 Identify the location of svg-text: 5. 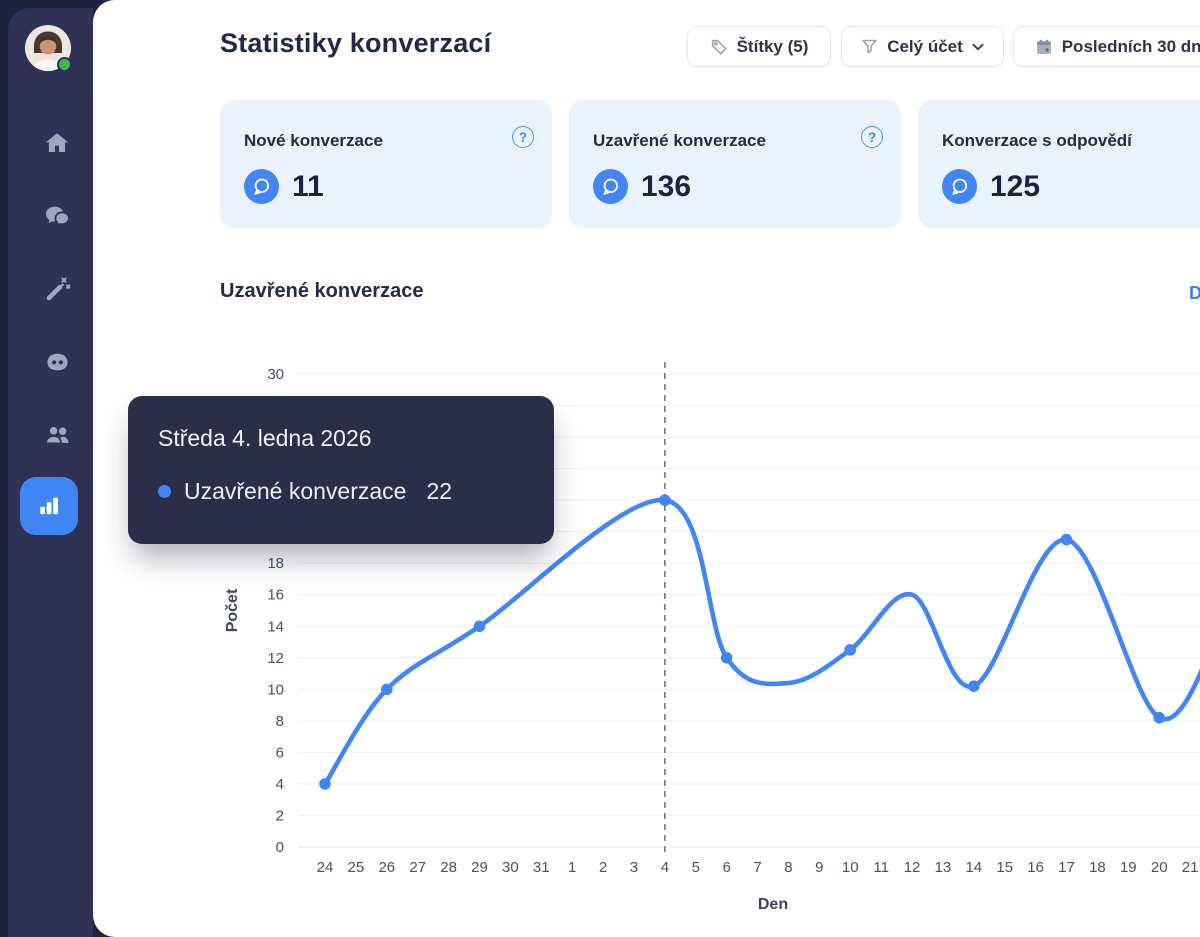
(696, 867).